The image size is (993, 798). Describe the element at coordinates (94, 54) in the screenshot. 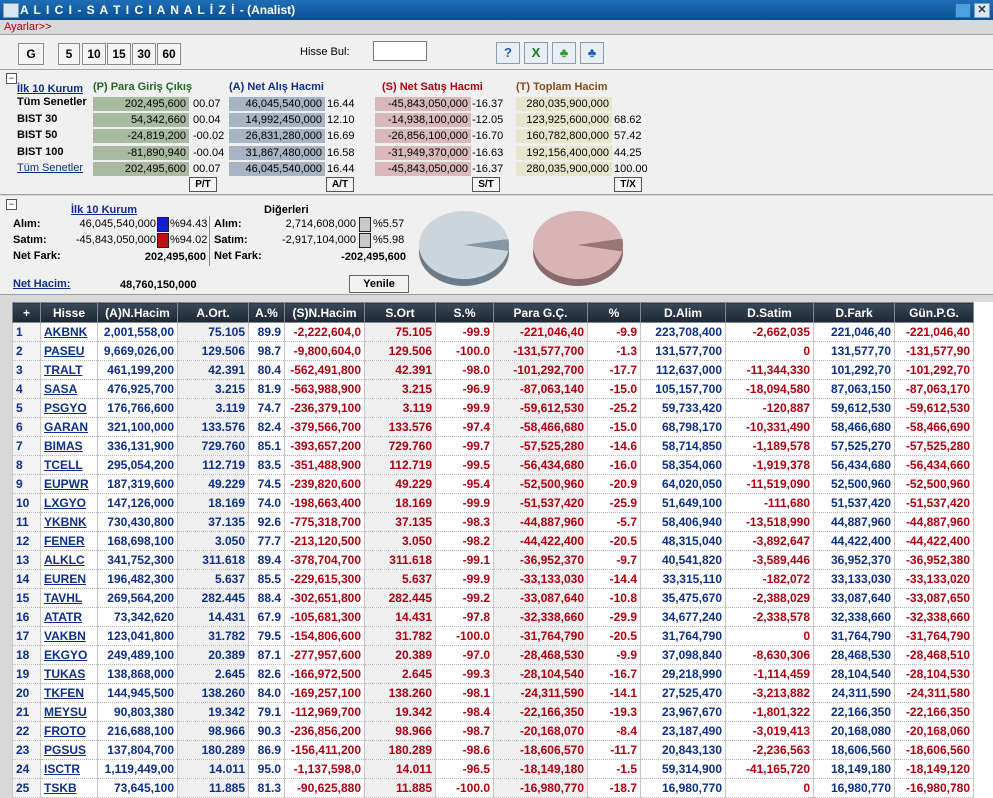

I see `period-button-10: 10` at that location.